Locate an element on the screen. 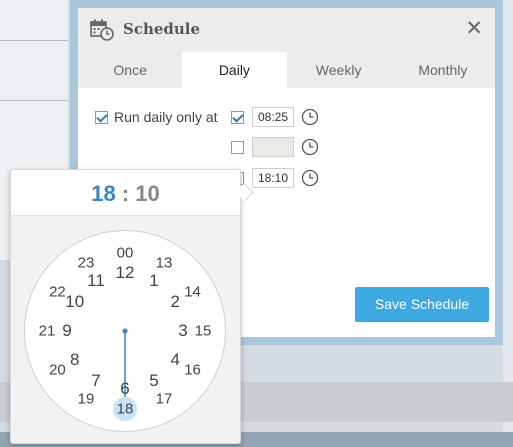 This screenshot has height=447, width=513. calendar-clock-icon is located at coordinates (102, 30).